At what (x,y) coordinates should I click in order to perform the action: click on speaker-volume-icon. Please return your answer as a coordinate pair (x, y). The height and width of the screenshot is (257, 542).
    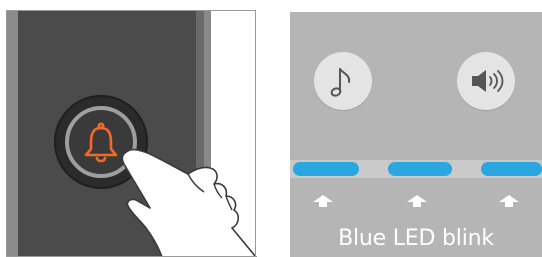
    Looking at the image, I should click on (488, 81).